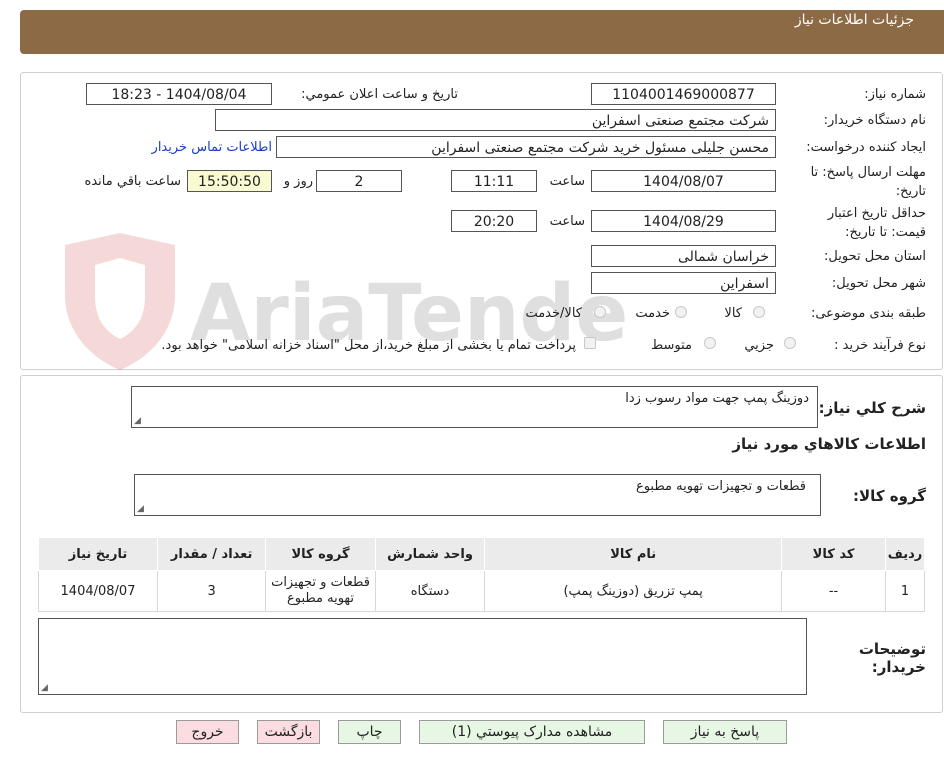 The height and width of the screenshot is (764, 944). What do you see at coordinates (212, 554) in the screenshot?
I see `col-header-quantity: تعداد / مقدار` at bounding box center [212, 554].